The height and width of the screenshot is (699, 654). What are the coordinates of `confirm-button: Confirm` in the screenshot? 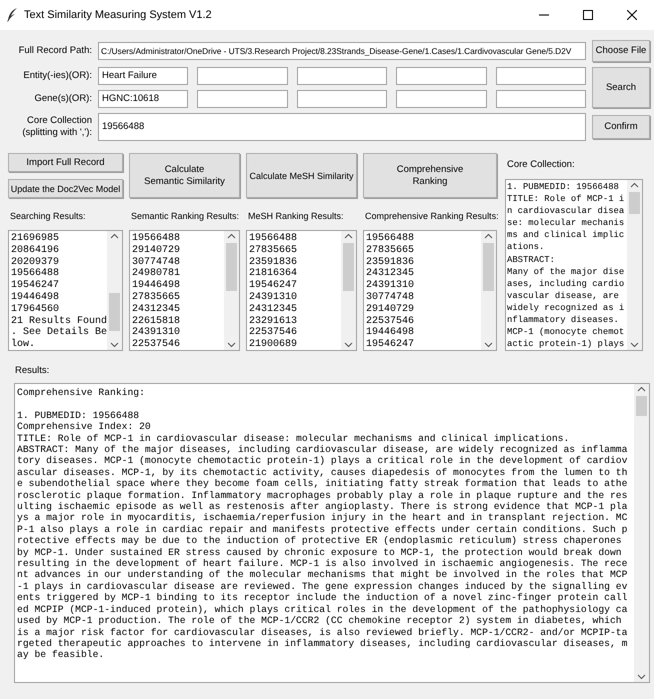 It's located at (621, 127).